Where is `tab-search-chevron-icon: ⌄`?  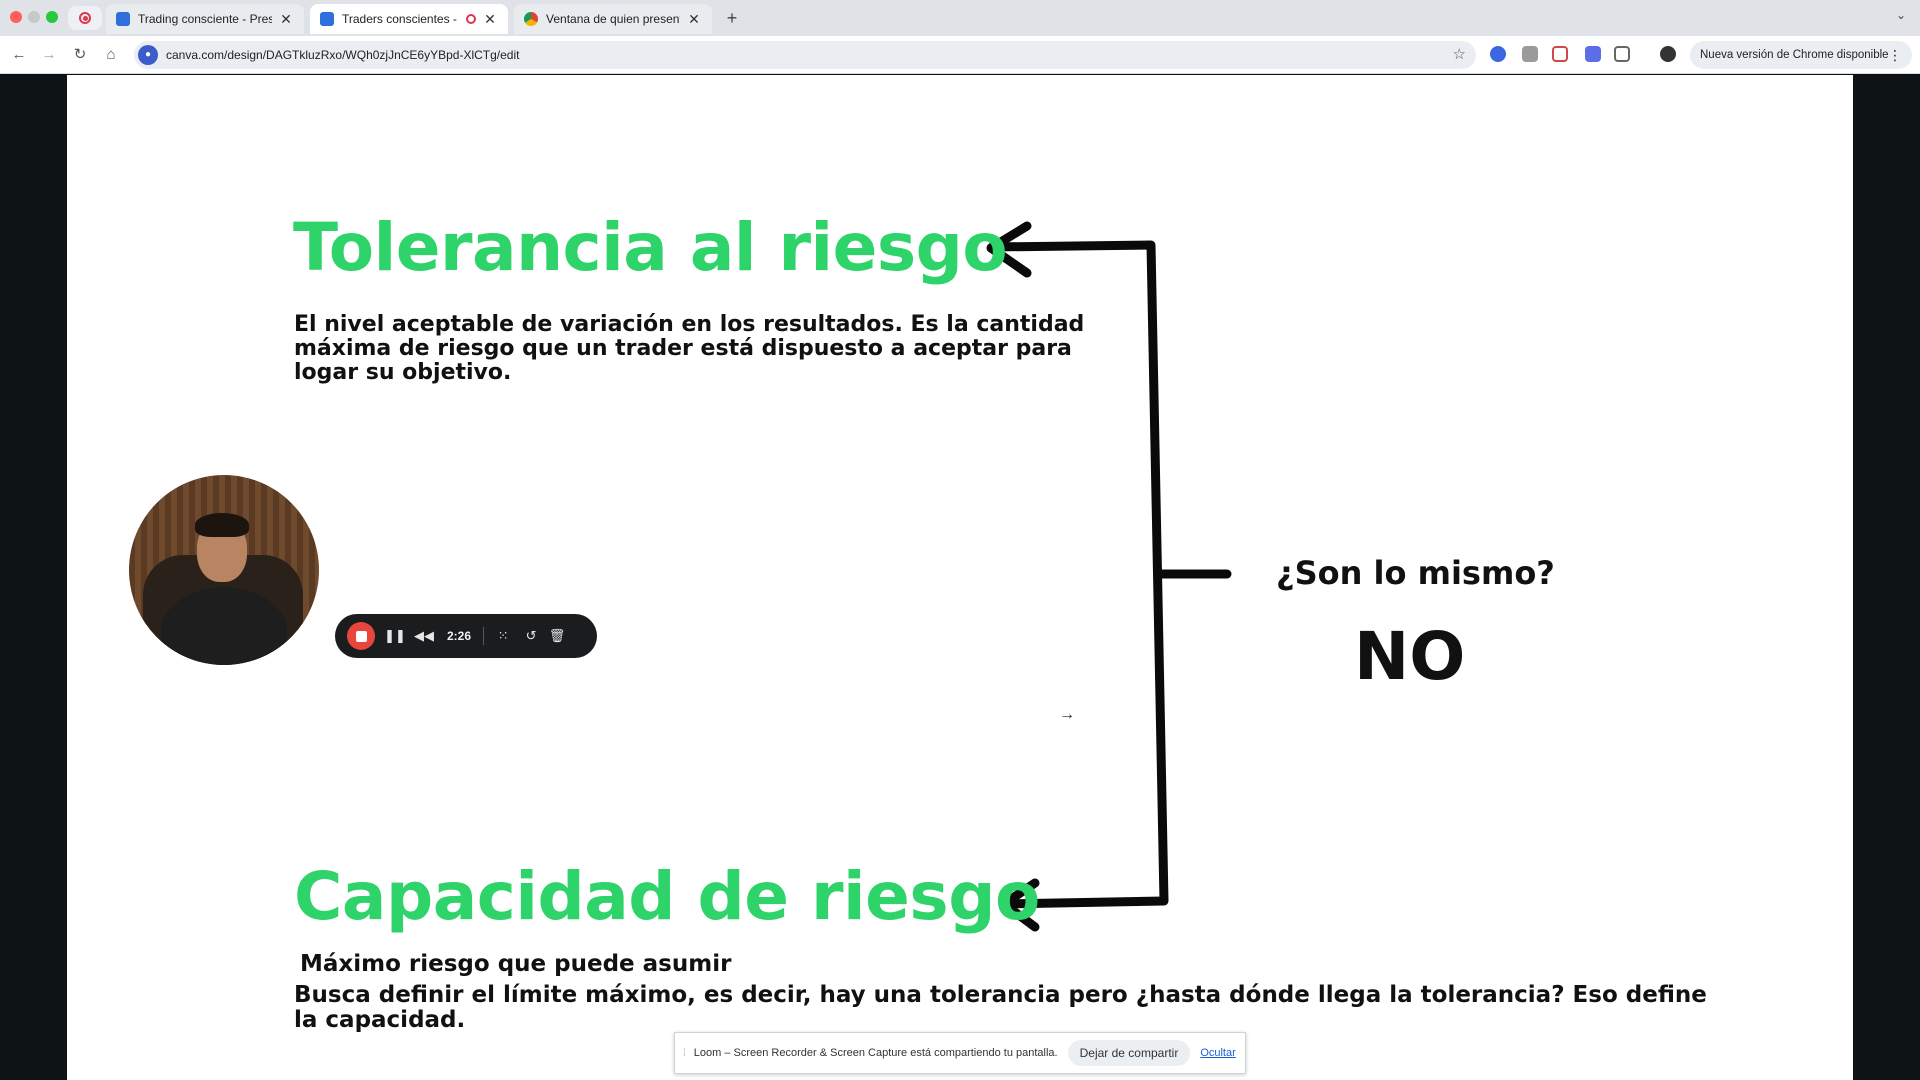 tab-search-chevron-icon: ⌄ is located at coordinates (1901, 15).